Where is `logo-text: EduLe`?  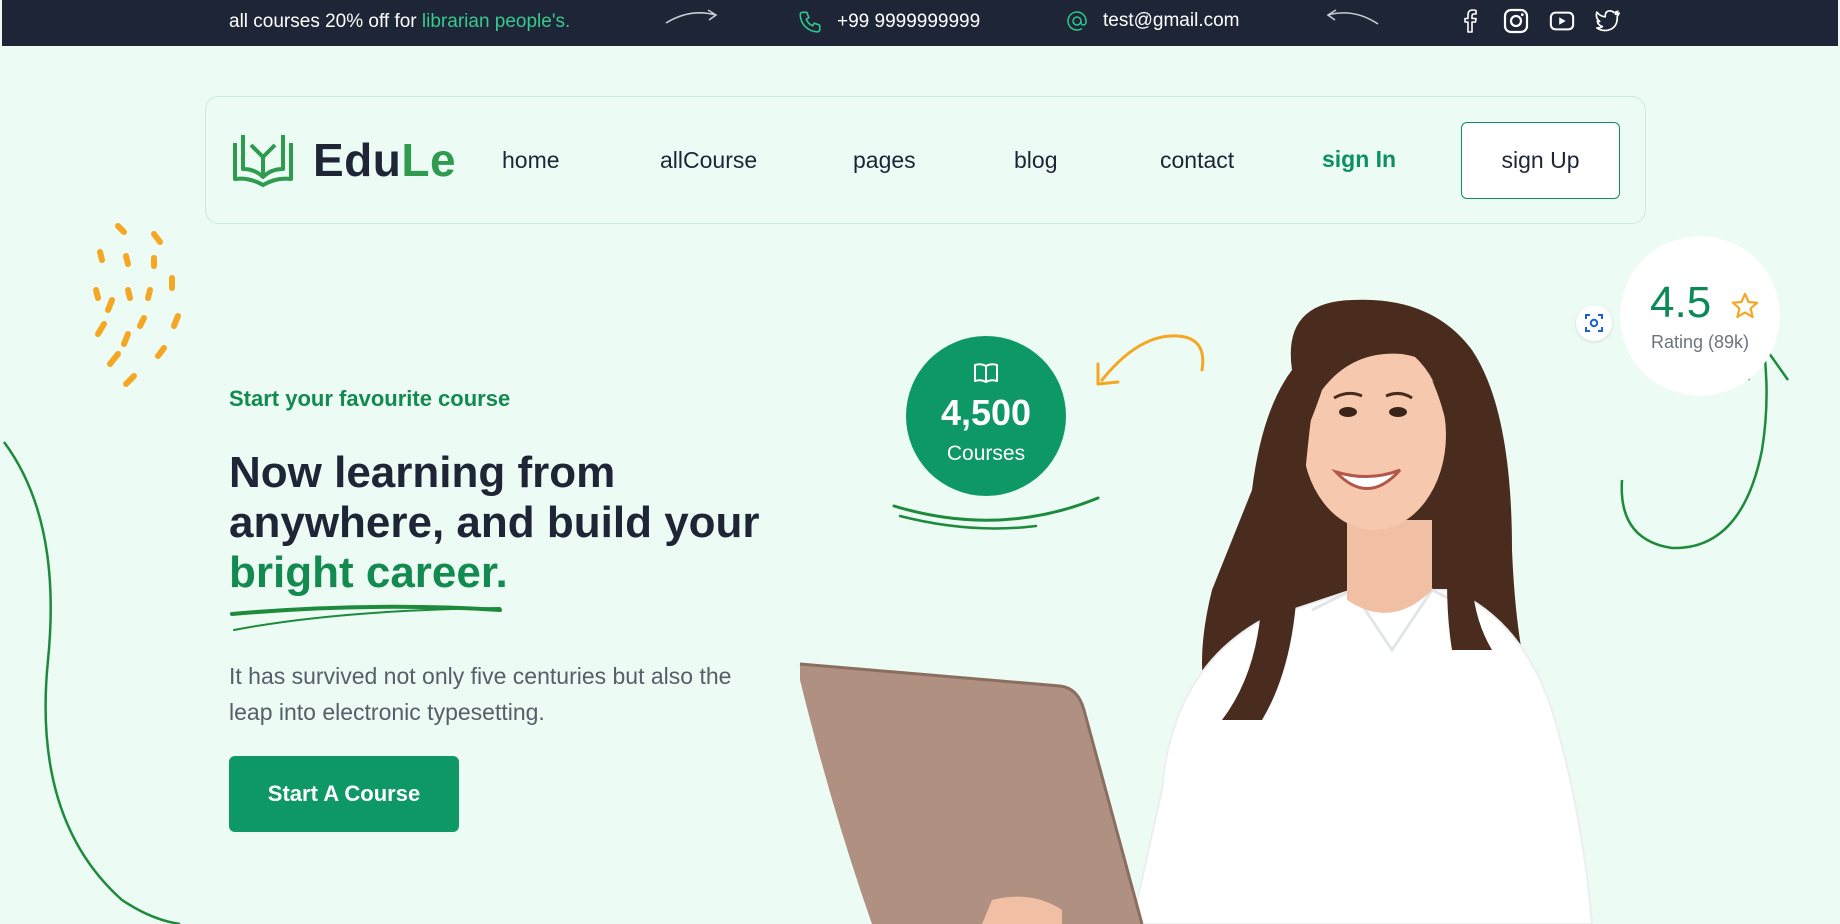
logo-text: EduLe is located at coordinates (384, 160).